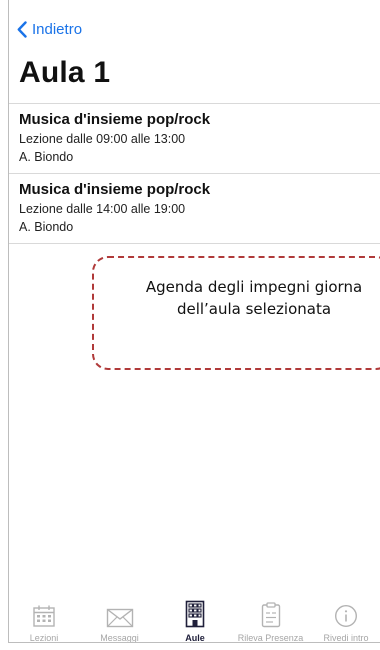 The height and width of the screenshot is (650, 380). What do you see at coordinates (57, 29) in the screenshot?
I see `back-label: Indietro` at bounding box center [57, 29].